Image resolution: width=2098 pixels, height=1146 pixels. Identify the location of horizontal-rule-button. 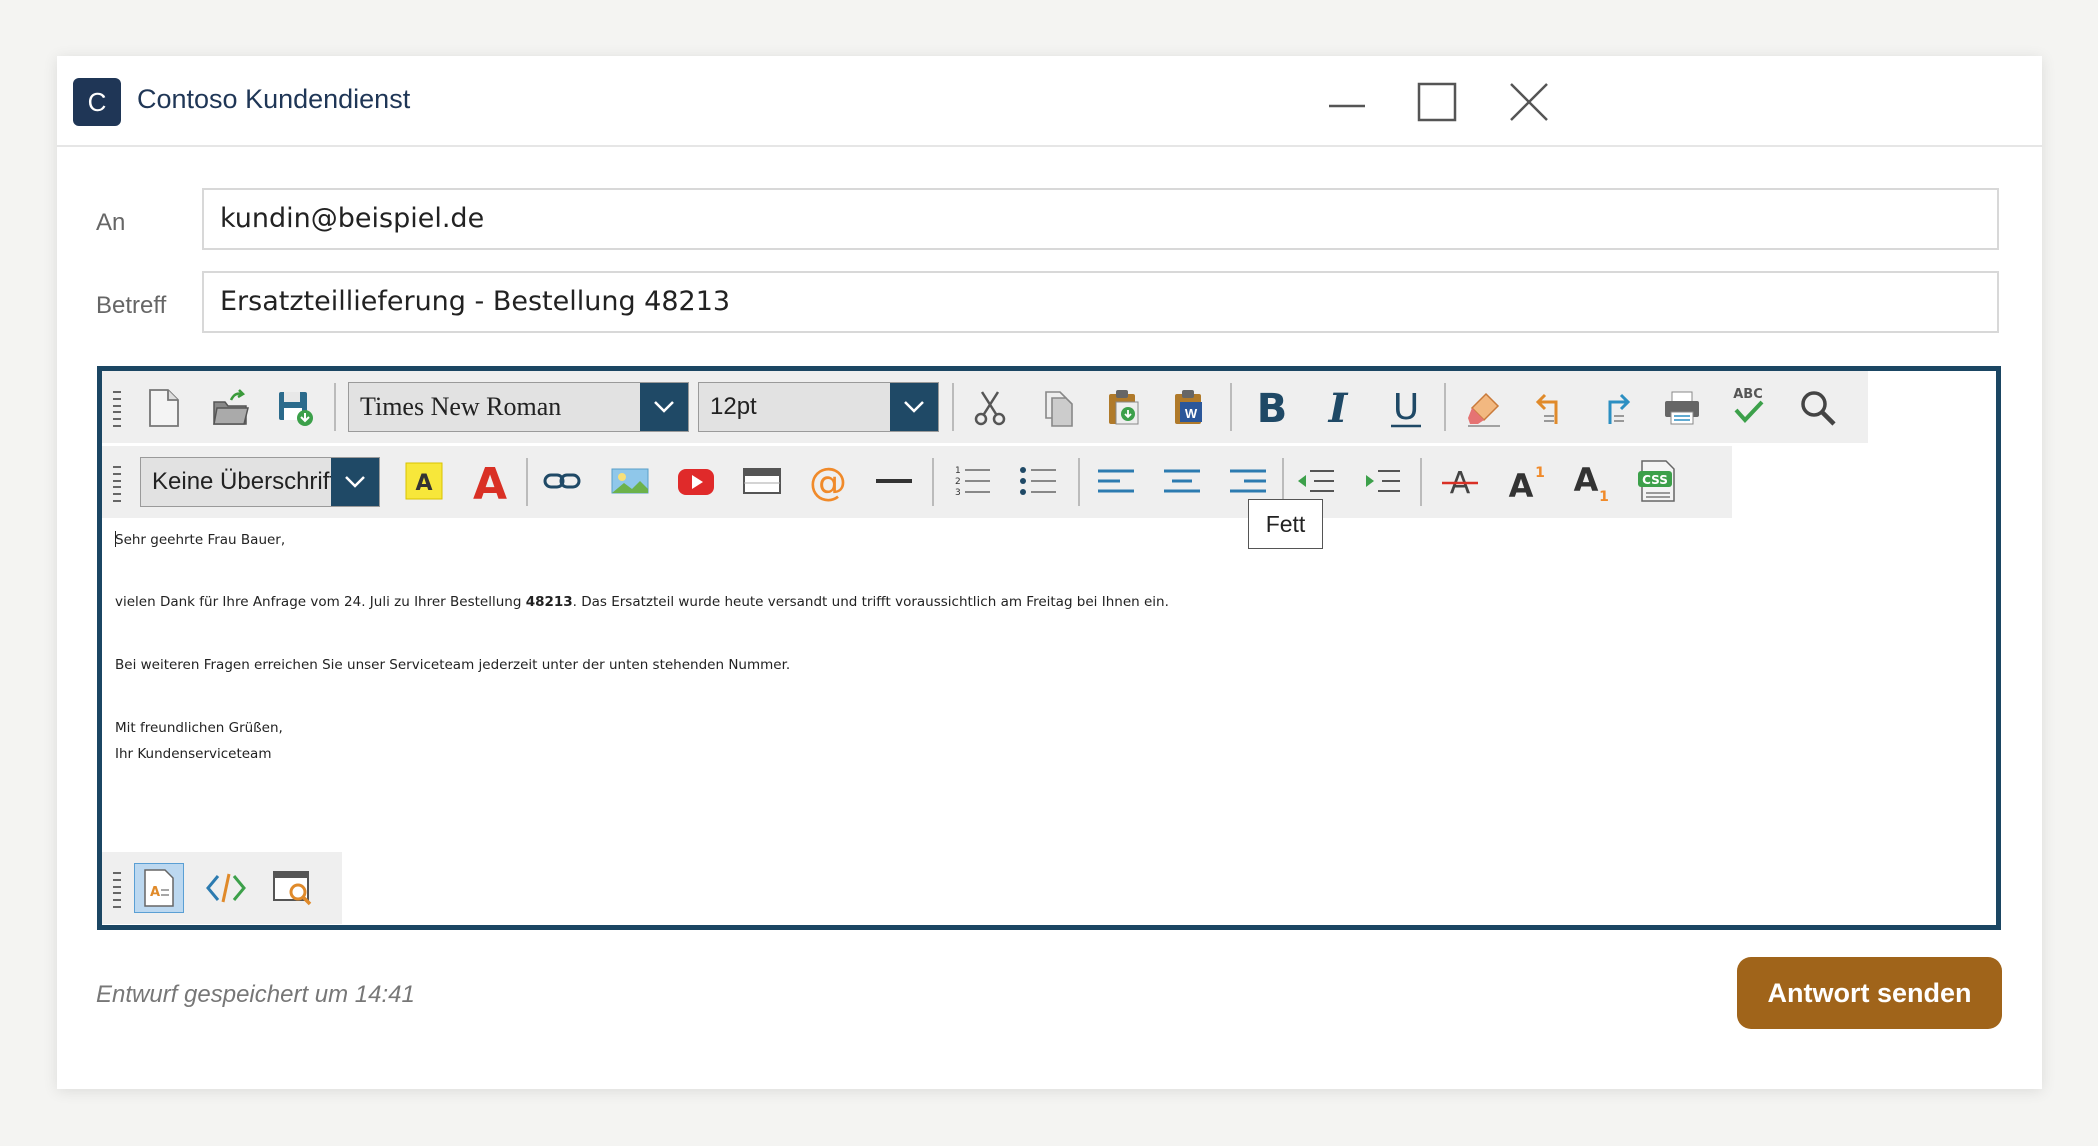
(894, 481).